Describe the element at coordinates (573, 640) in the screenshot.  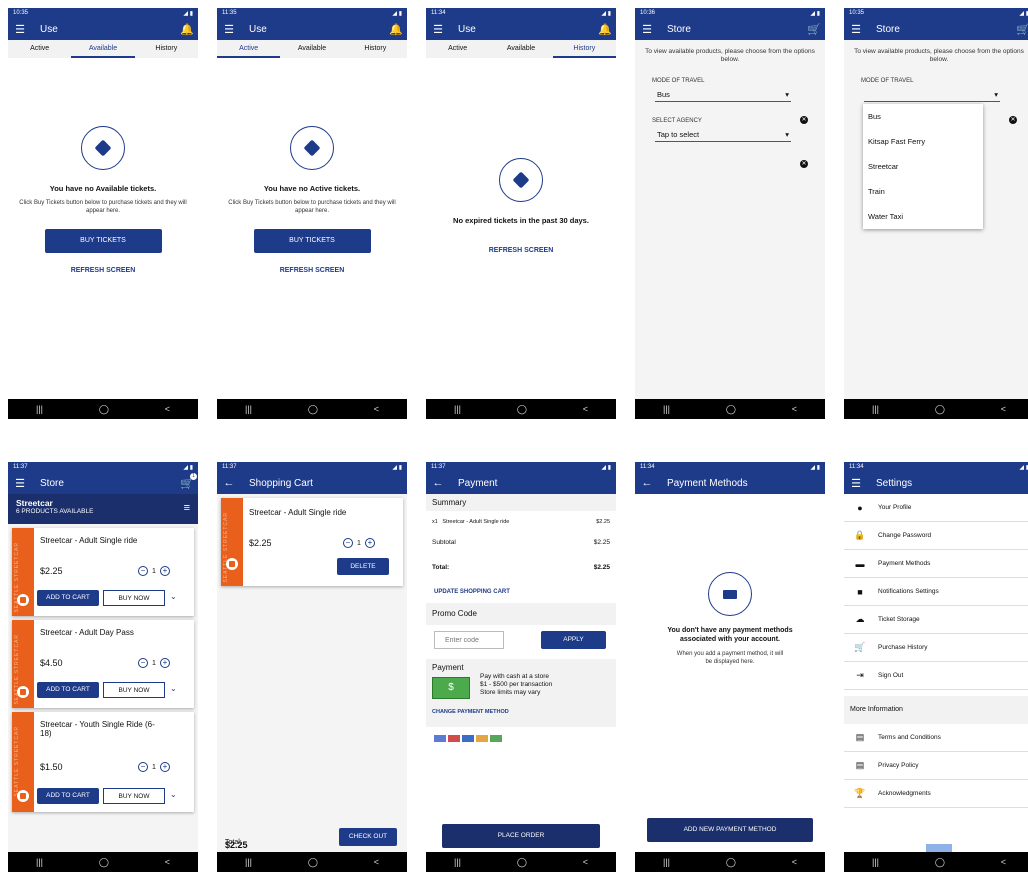
I see `apply-button: APPLY` at that location.